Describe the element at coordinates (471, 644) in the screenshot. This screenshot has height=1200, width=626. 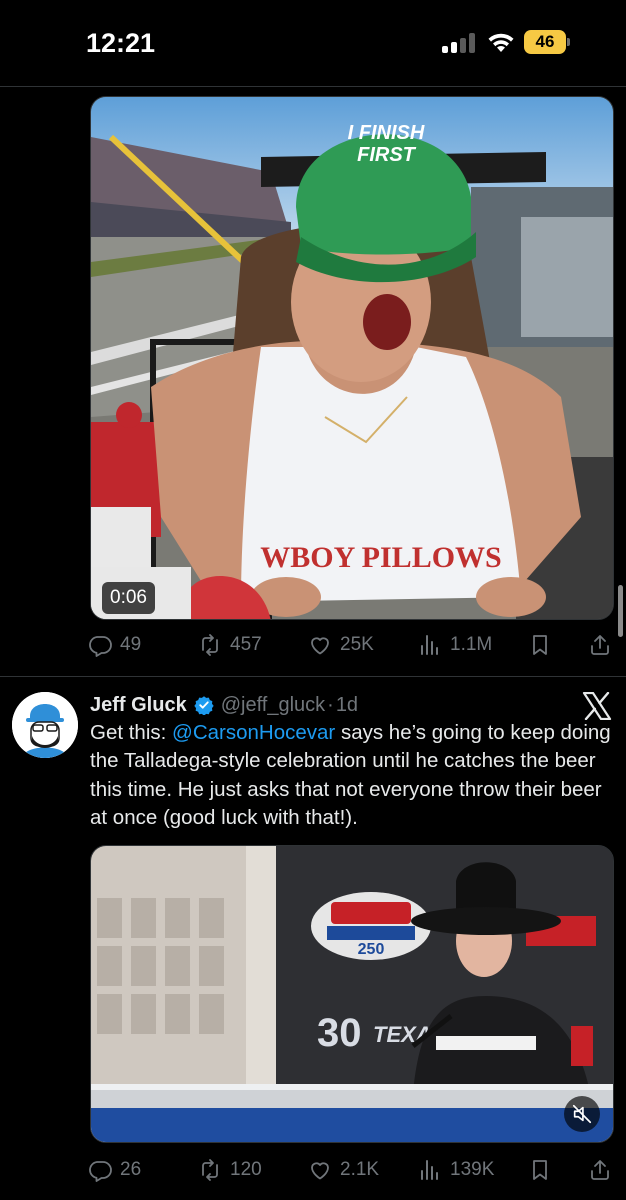
I see `views-count: 1.1M` at that location.